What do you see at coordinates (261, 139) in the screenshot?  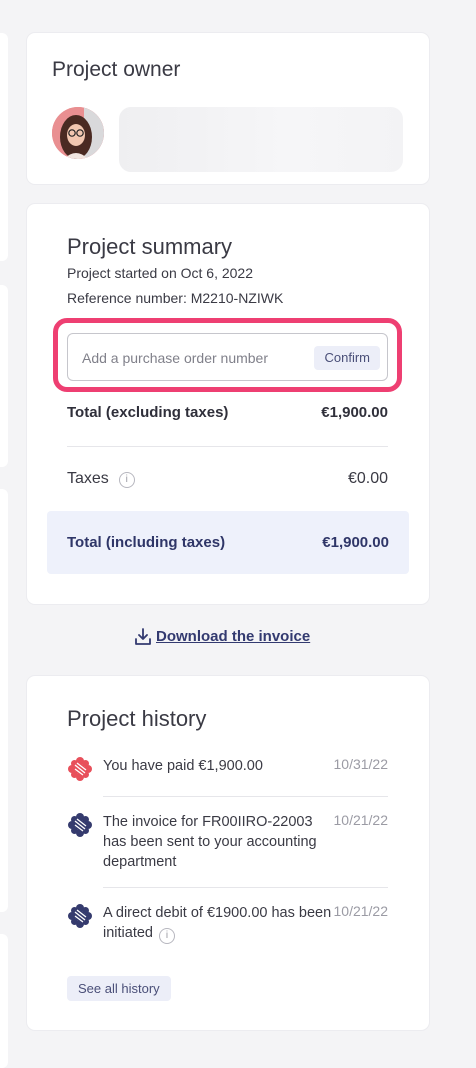 I see `owner-name-redacted` at bounding box center [261, 139].